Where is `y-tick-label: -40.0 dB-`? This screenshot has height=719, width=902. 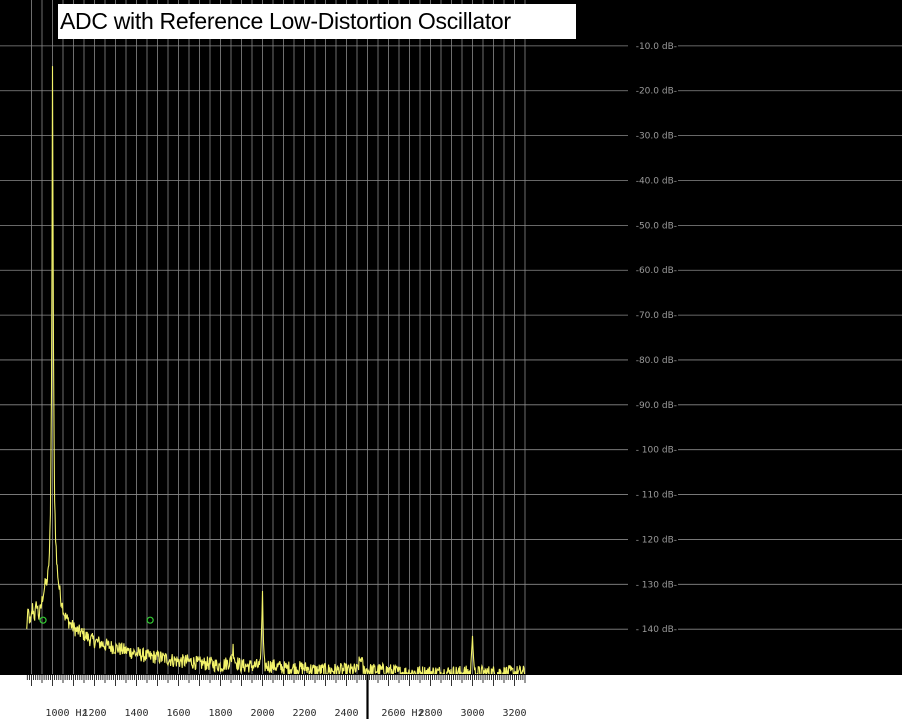 y-tick-label: -40.0 dB- is located at coordinates (656, 181).